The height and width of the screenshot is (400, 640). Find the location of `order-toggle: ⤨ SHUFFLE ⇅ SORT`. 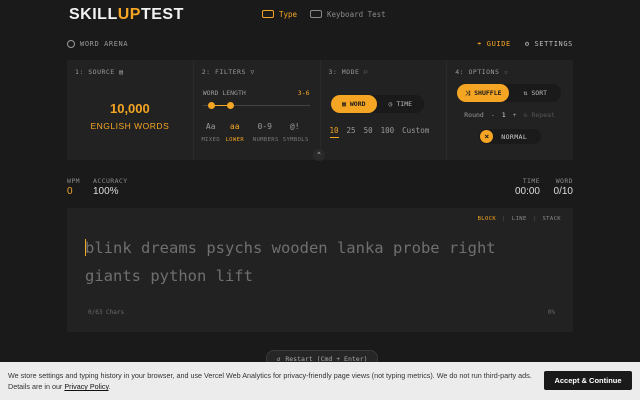

order-toggle: ⤨ SHUFFLE ⇅ SORT is located at coordinates (509, 93).